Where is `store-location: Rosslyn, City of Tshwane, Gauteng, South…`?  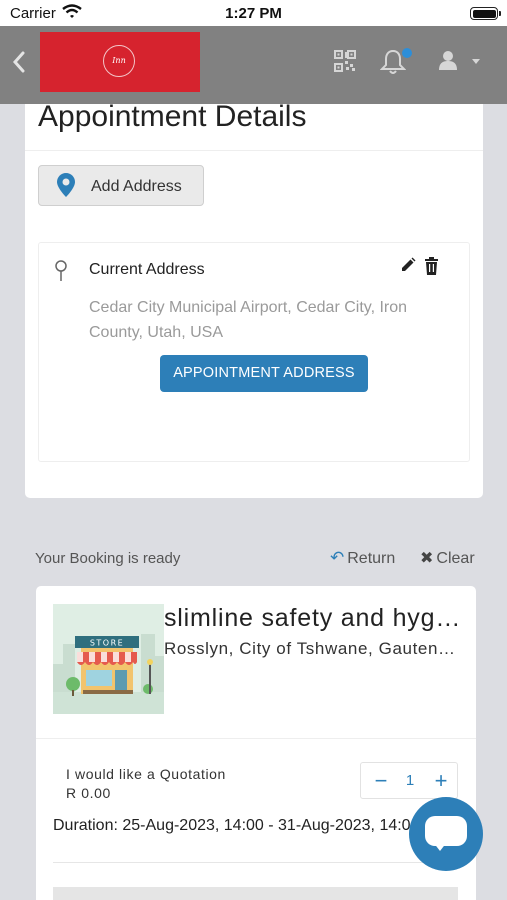 store-location: Rosslyn, City of Tshwane, Gauteng, South… is located at coordinates (312, 648).